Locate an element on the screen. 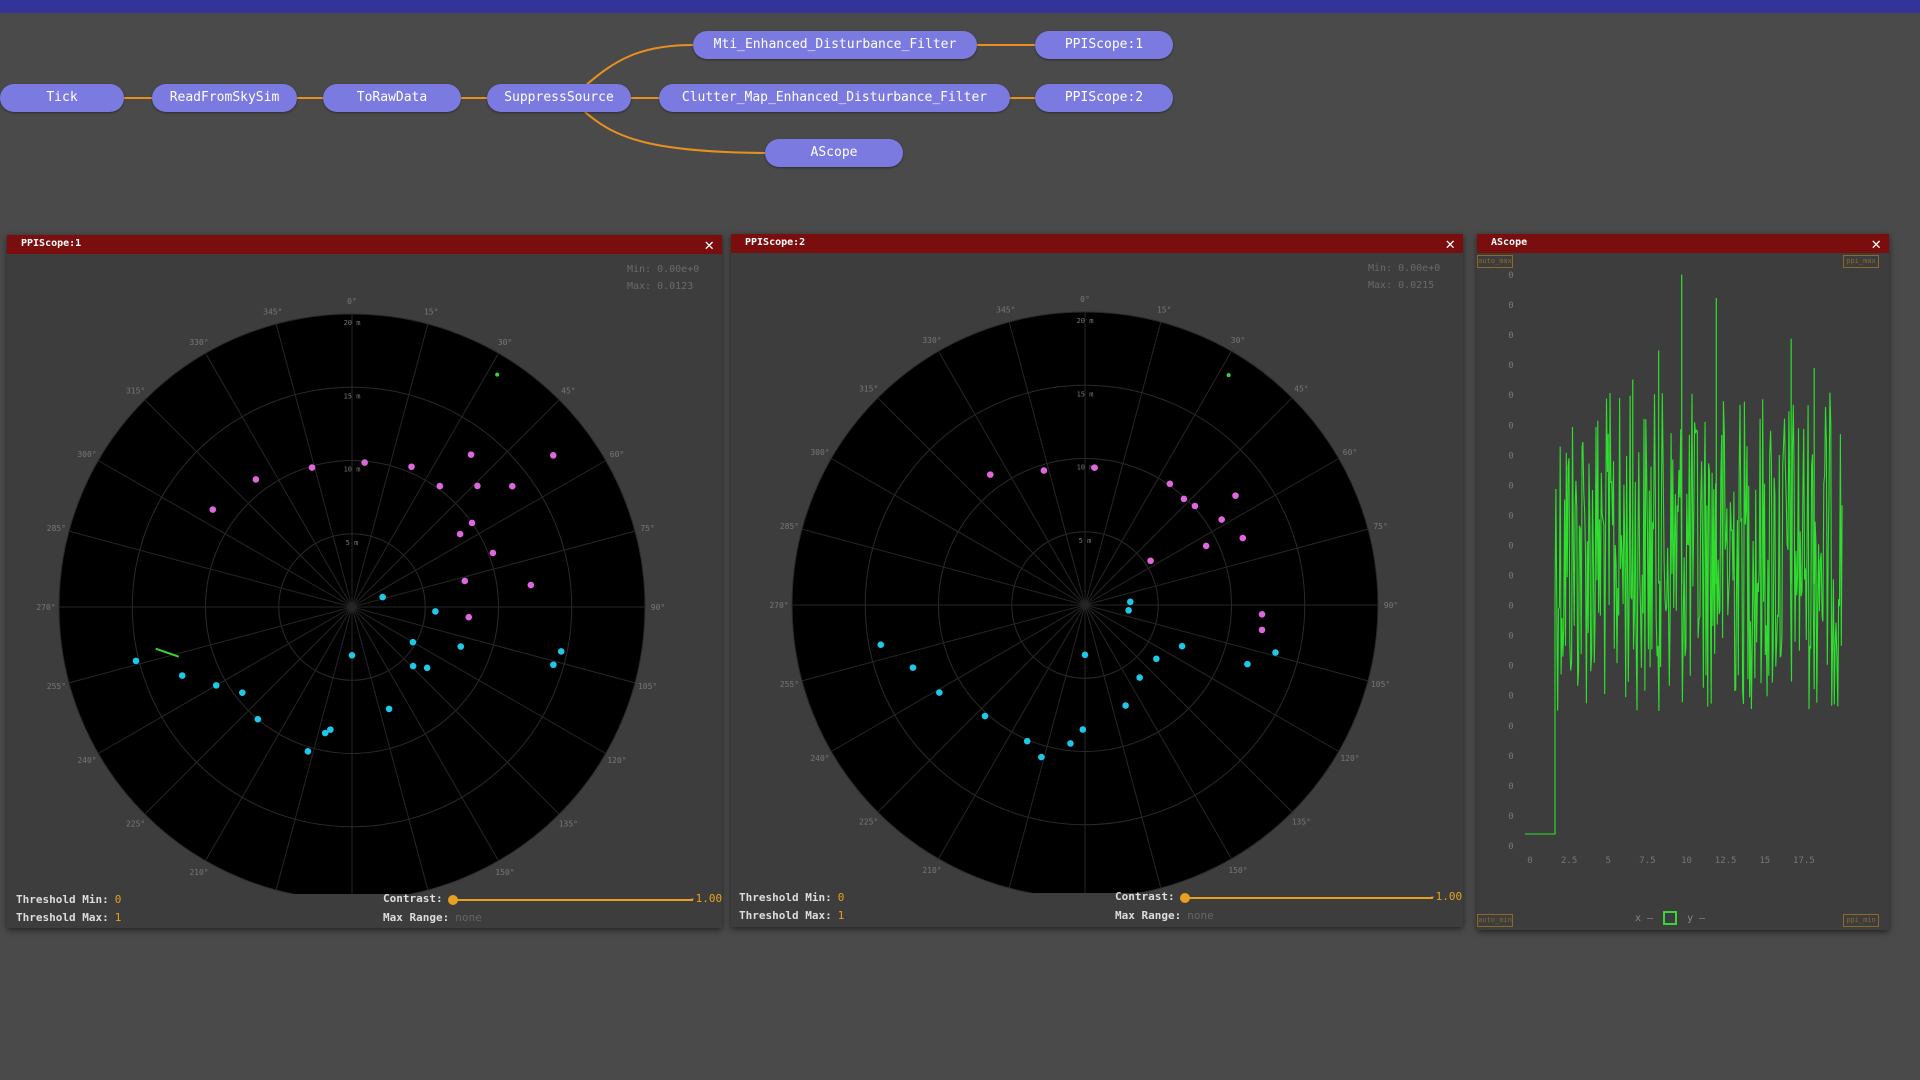 This screenshot has height=1080, width=1920. azimuth-label: 225° is located at coordinates (868, 821).